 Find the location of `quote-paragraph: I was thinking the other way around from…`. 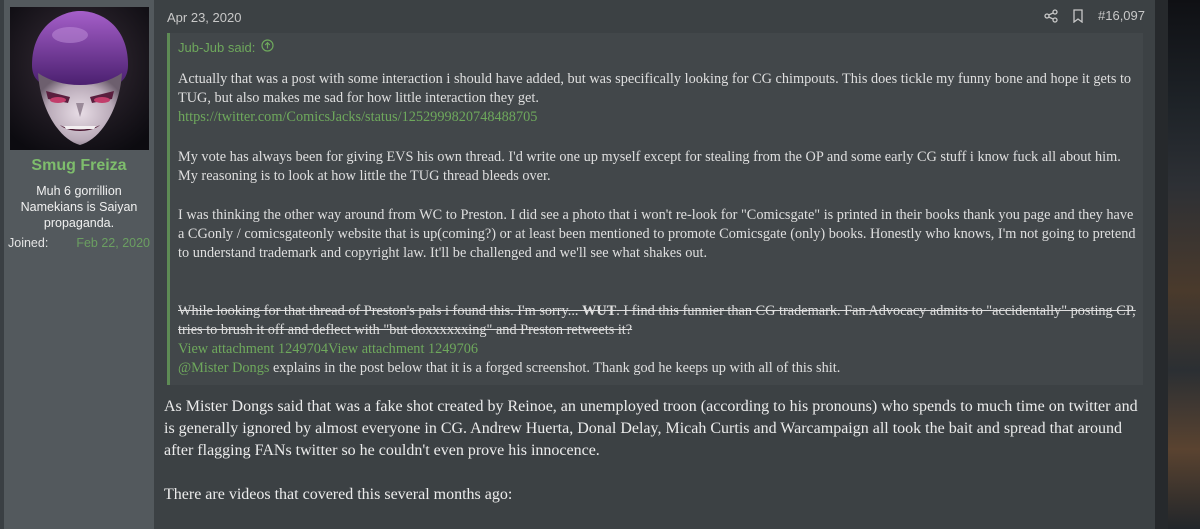

quote-paragraph: I was thinking the other way around from… is located at coordinates (657, 234).